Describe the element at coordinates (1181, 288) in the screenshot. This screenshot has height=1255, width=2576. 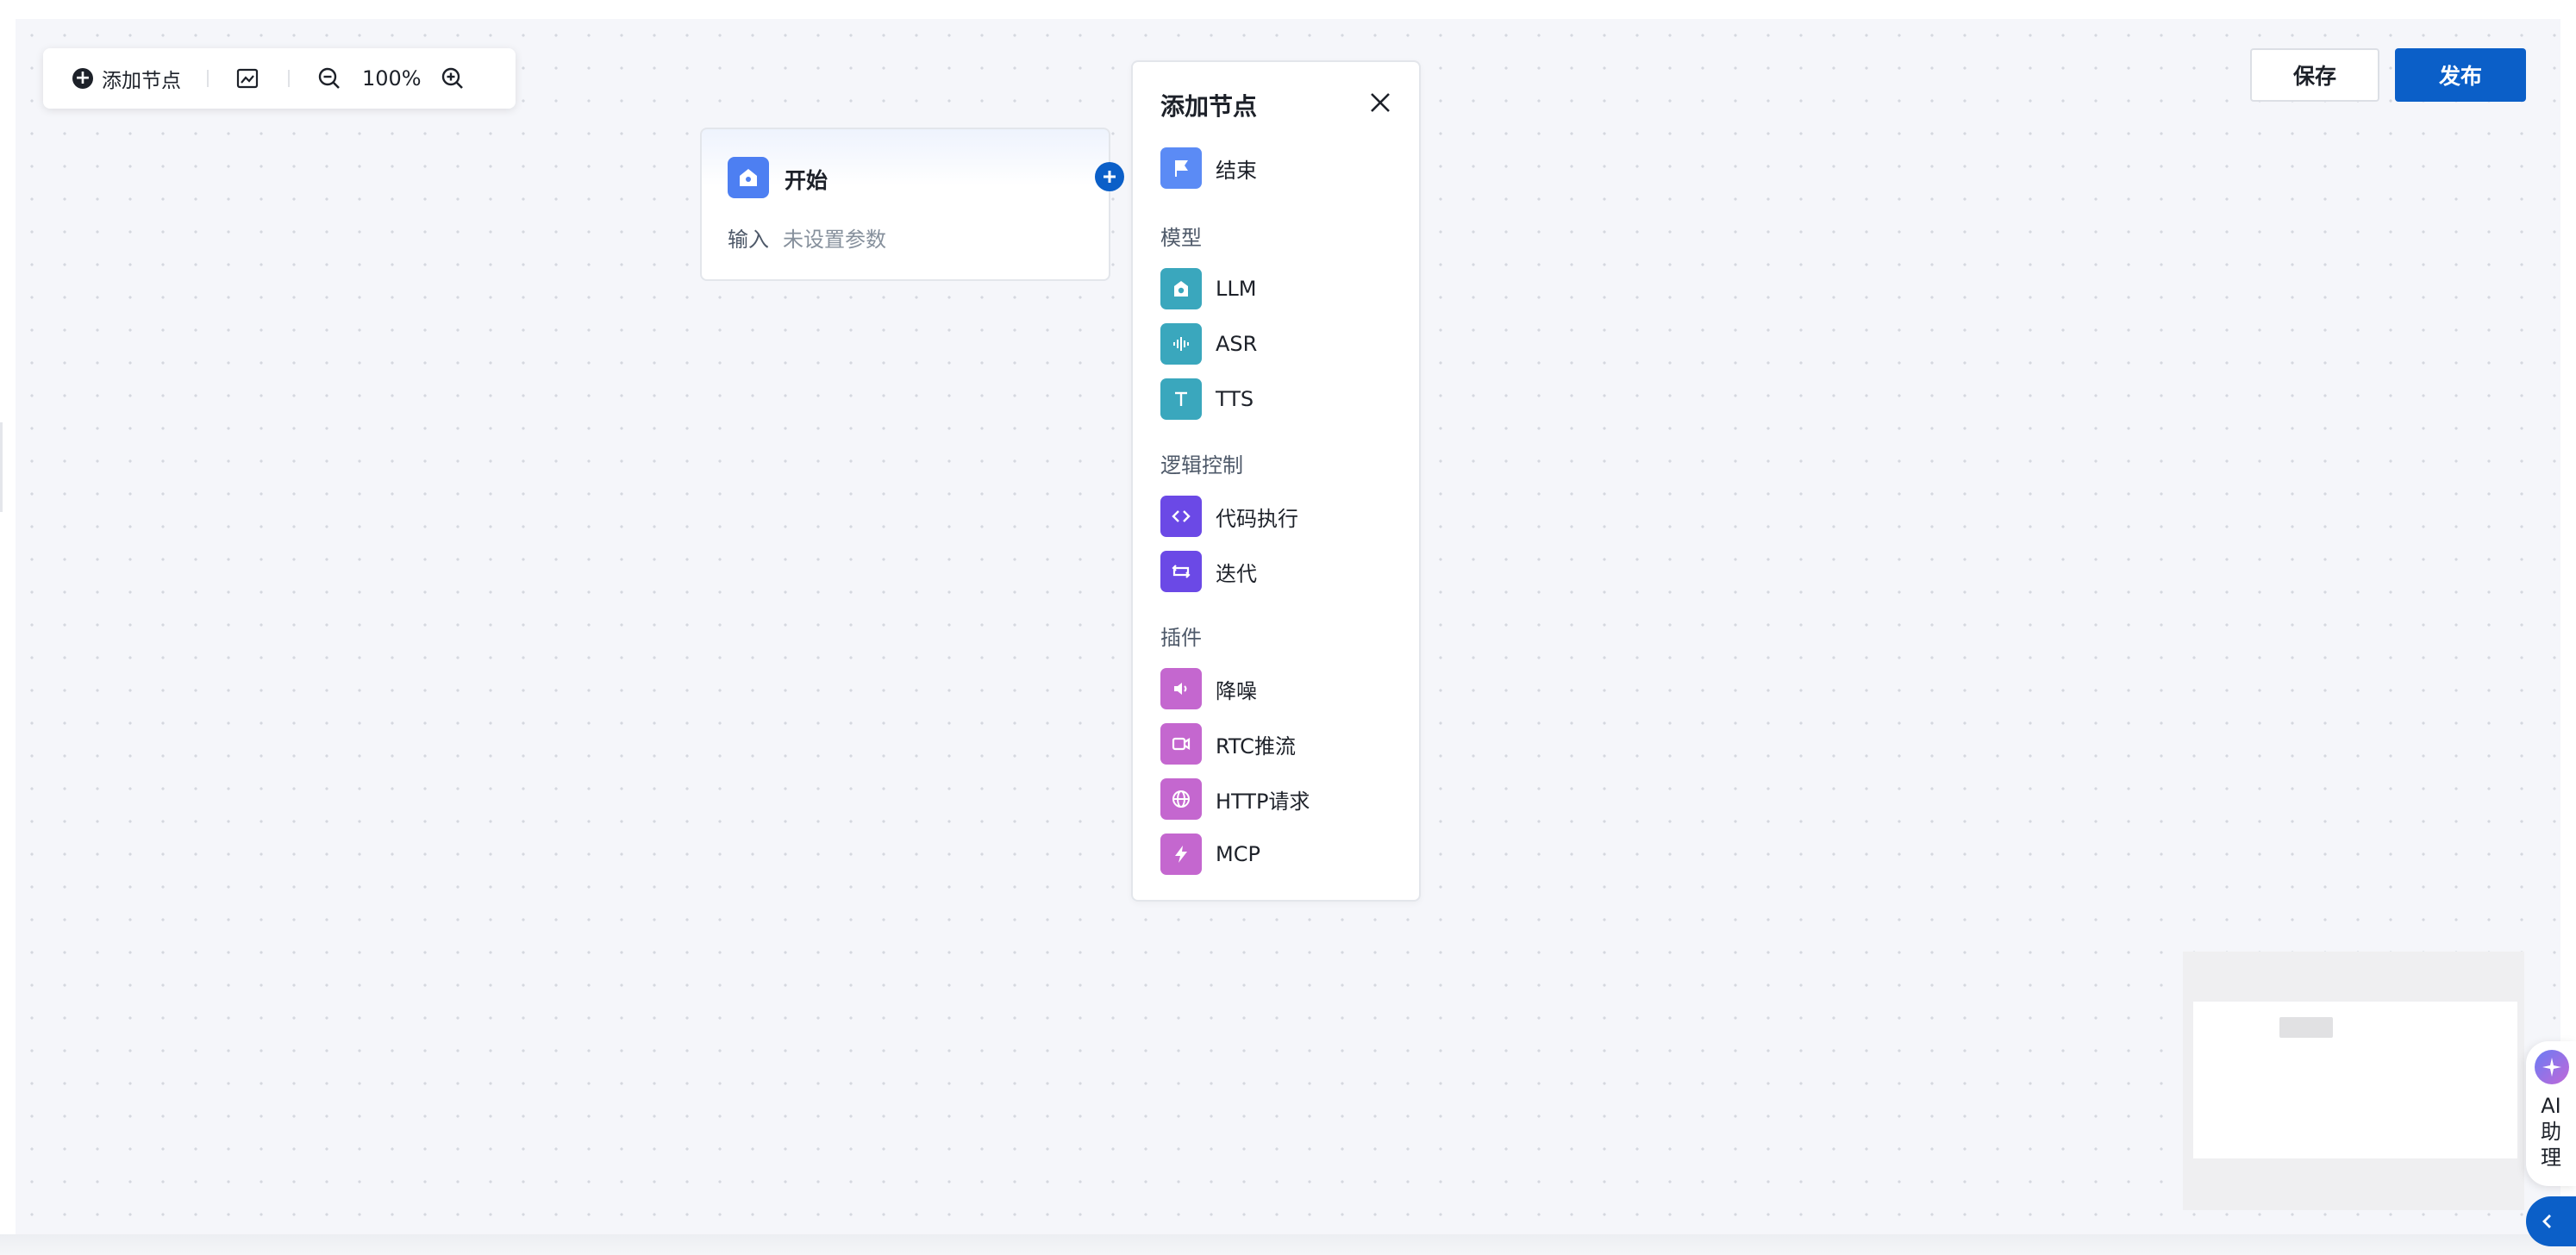
I see `robot-icon` at that location.